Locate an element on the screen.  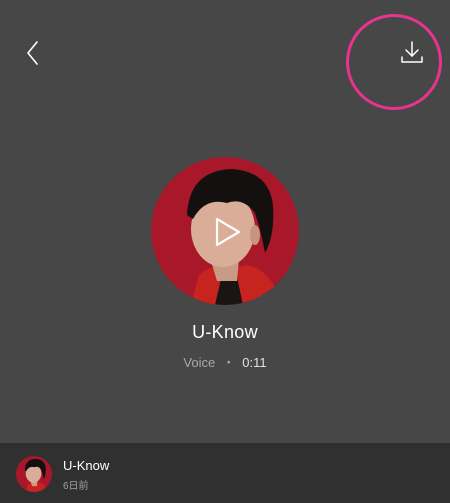
post-info-bar: U-Know 6日前 is located at coordinates (225, 473).